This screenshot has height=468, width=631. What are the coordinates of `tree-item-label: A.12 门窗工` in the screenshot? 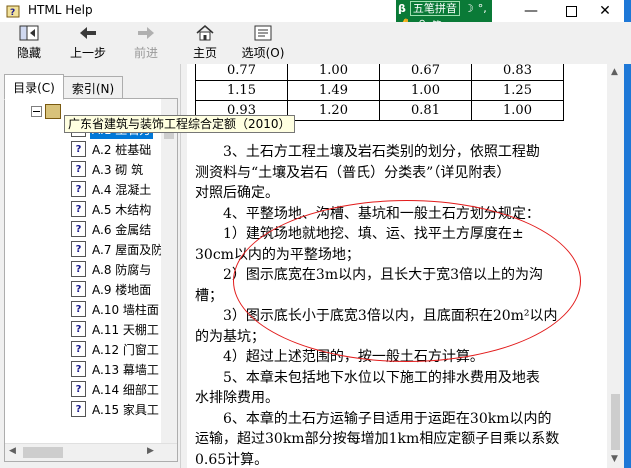 It's located at (125, 349).